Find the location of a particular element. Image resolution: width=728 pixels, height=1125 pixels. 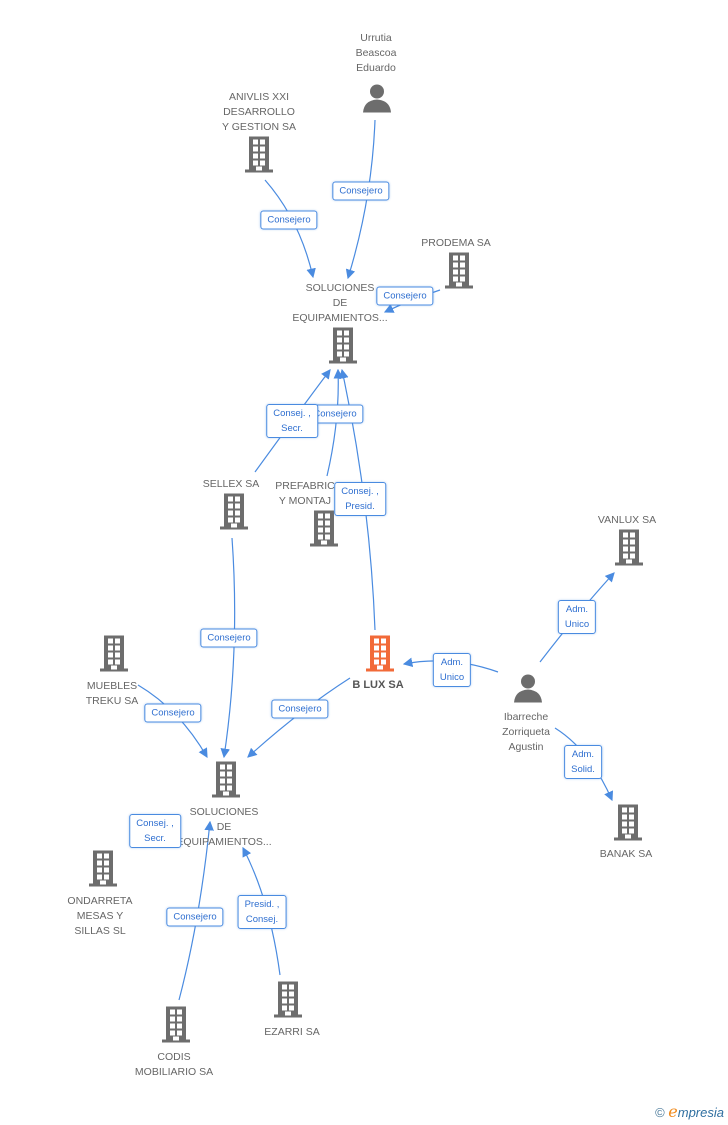

node-label-line: Ibarreche is located at coordinates (526, 717).